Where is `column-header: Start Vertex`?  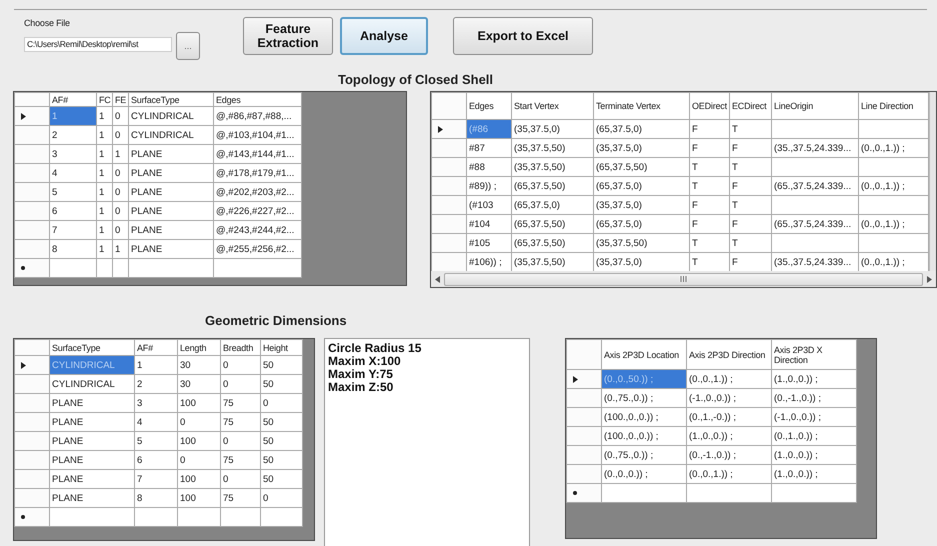 column-header: Start Vertex is located at coordinates (553, 106).